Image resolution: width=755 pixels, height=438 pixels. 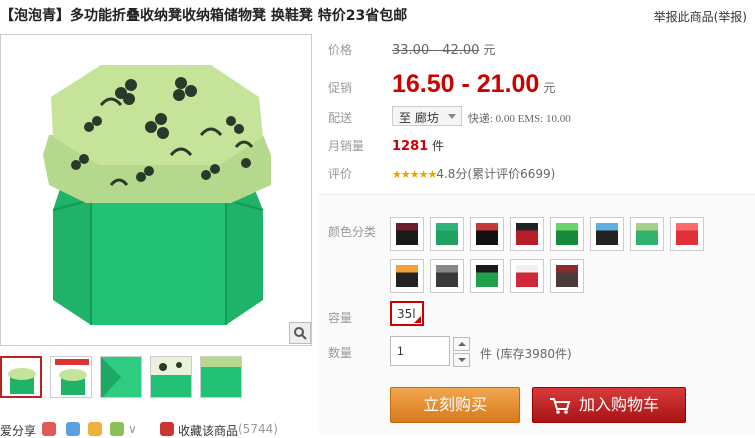 I want to click on delivery-label: 配送, so click(x=340, y=118).